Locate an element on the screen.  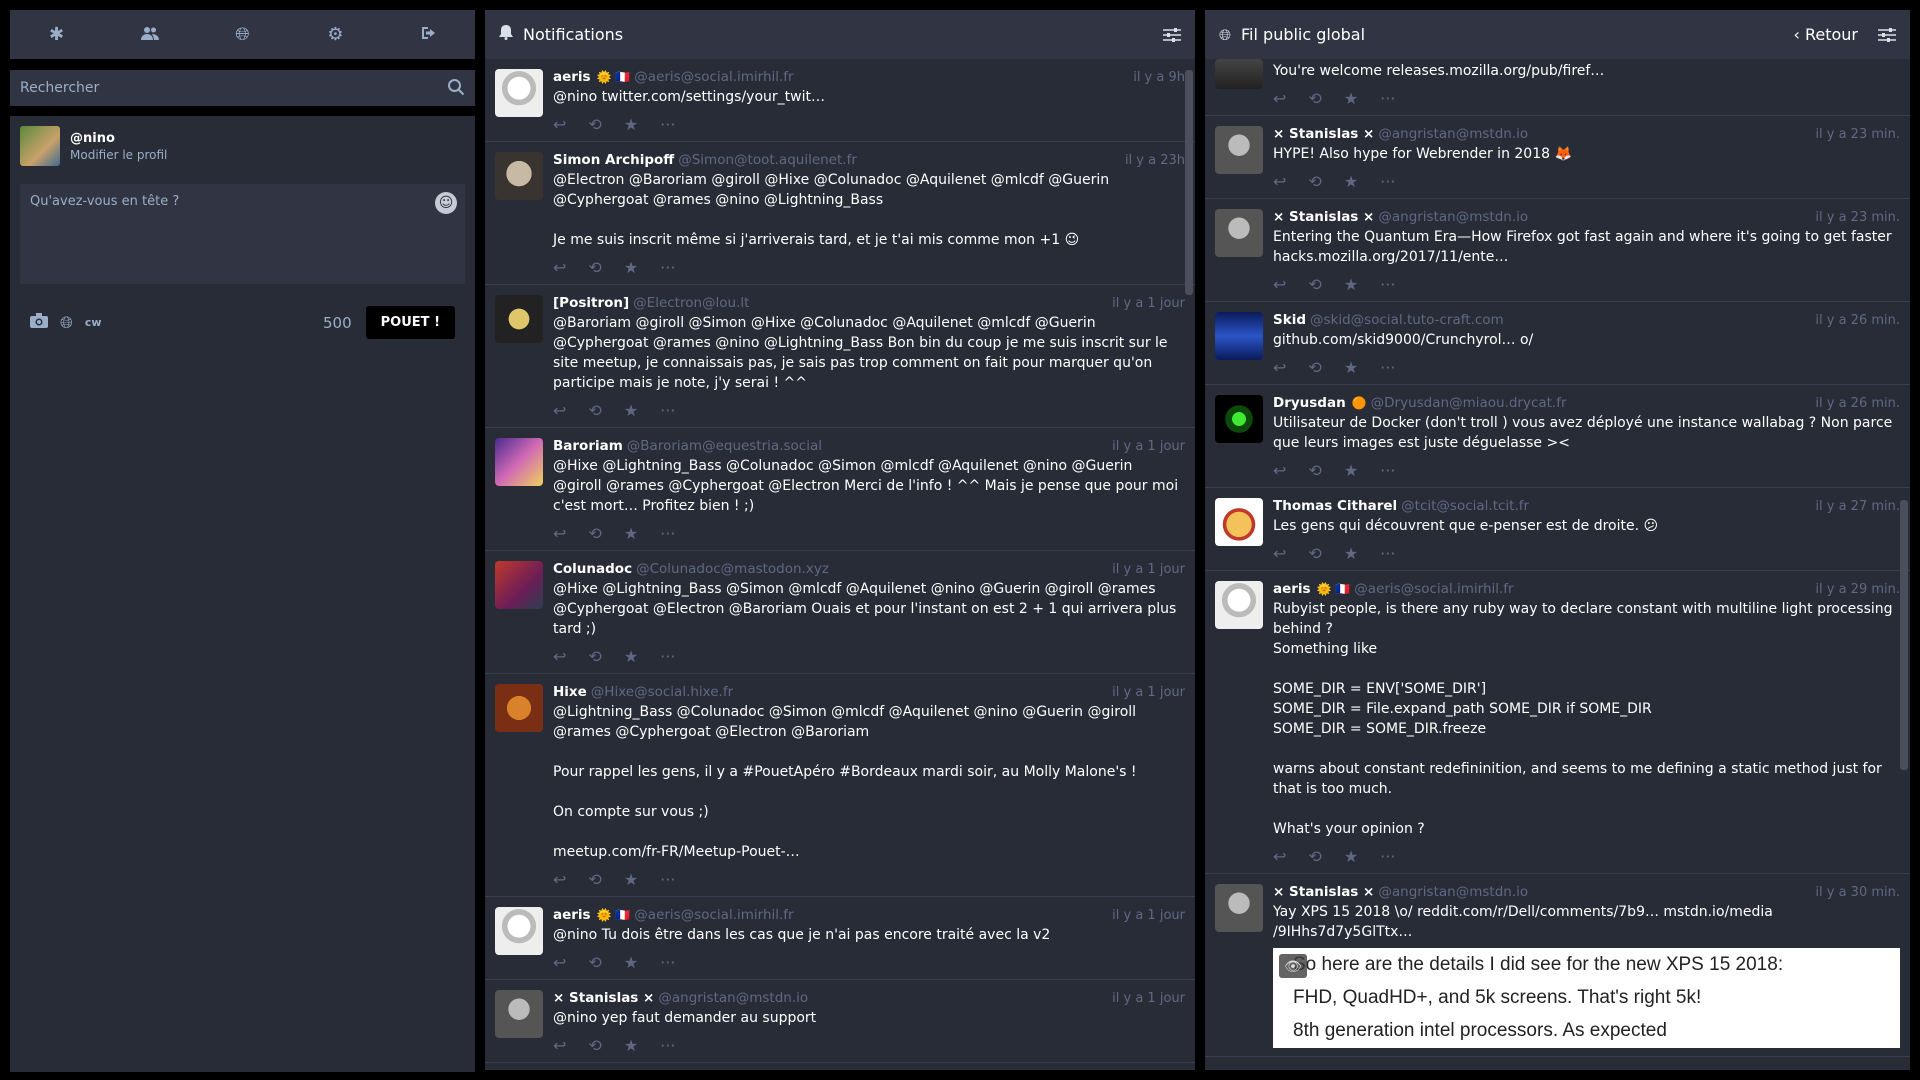
asterisk-icon: ✱ is located at coordinates (57, 34).